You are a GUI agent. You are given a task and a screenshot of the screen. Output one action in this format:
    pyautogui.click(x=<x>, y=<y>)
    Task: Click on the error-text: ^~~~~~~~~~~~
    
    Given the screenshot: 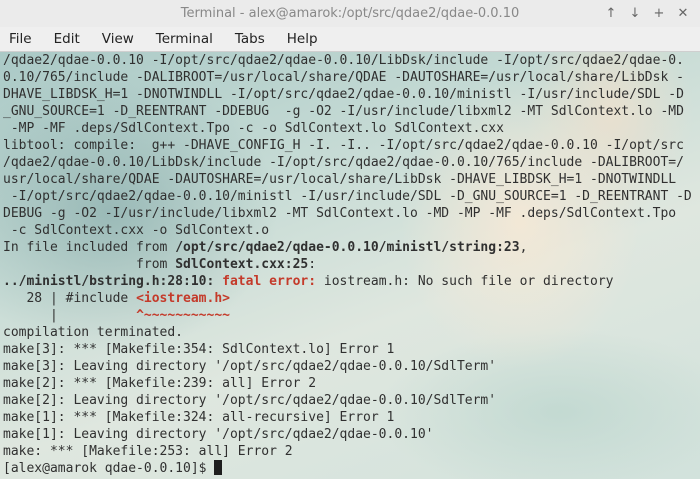 What is the action you would take?
    pyautogui.click(x=183, y=315)
    